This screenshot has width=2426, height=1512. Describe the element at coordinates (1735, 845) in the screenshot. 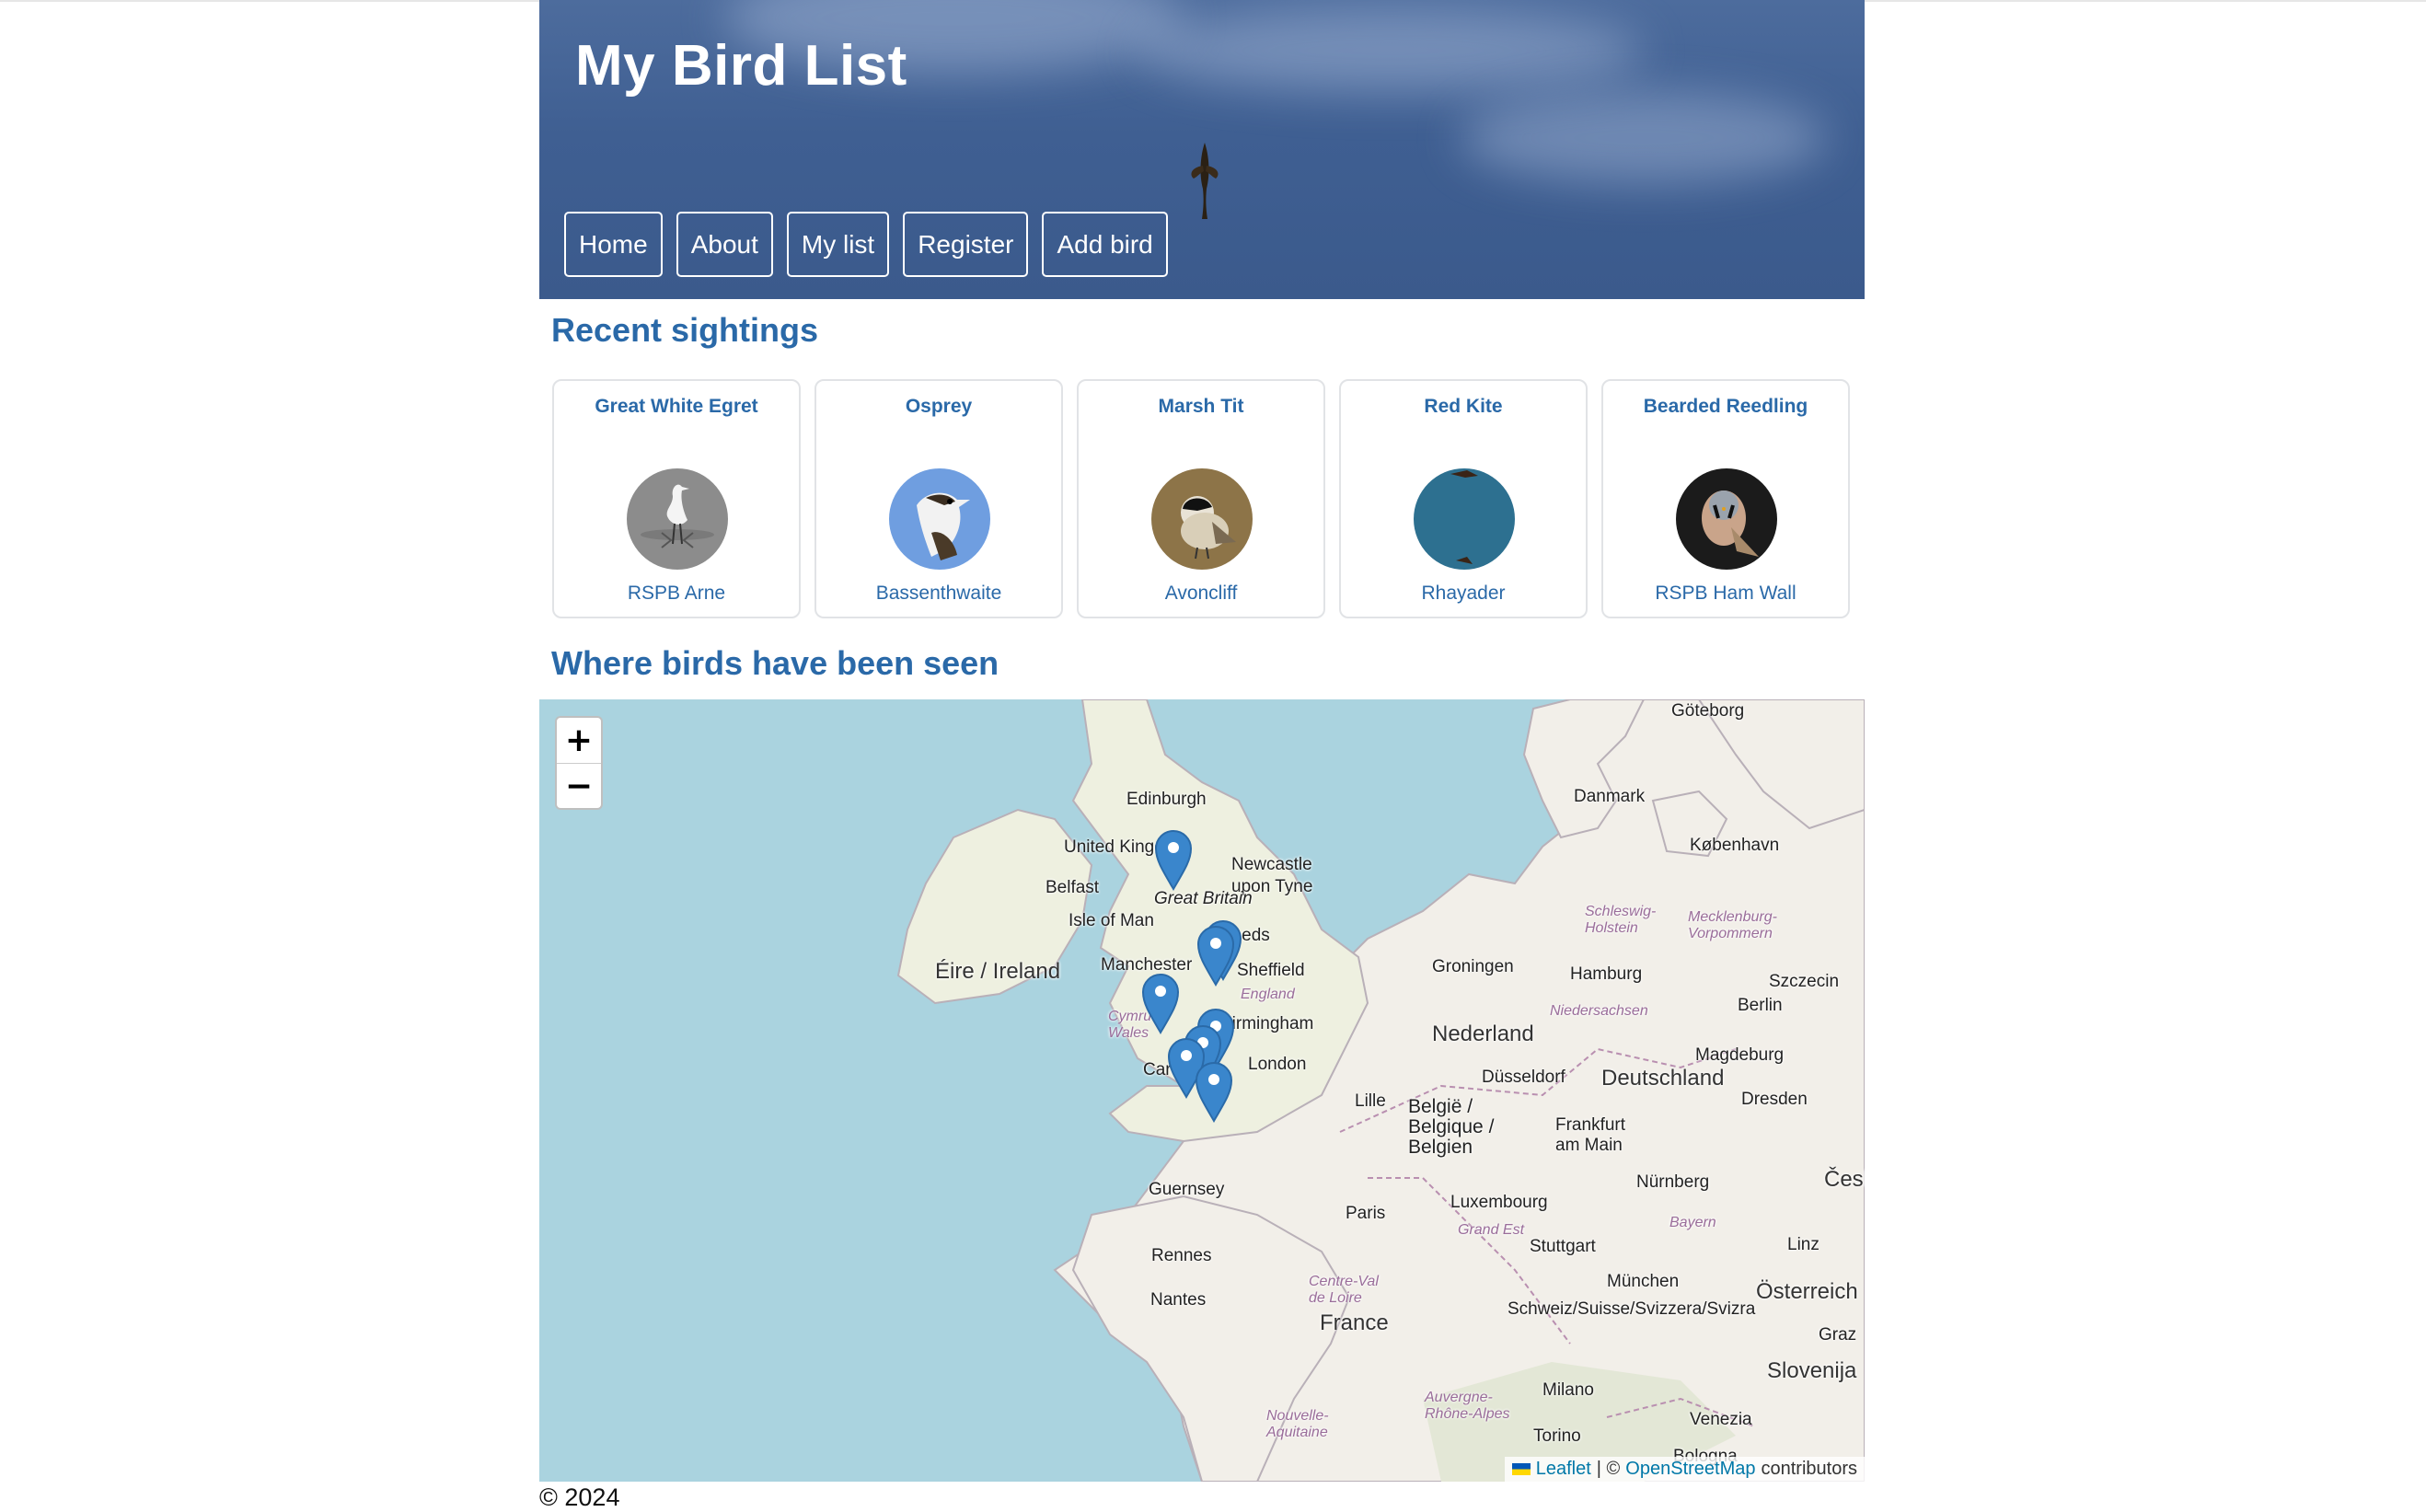

I see `map-label: København` at that location.